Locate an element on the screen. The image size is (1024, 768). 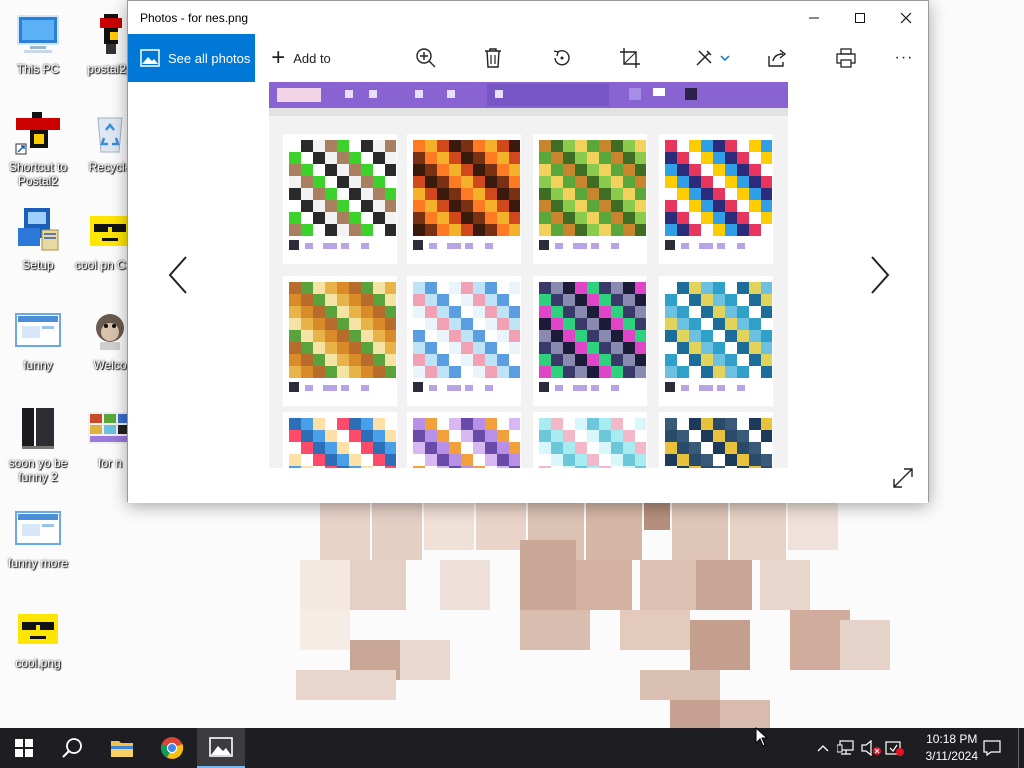
show-hidden-icons-button is located at coordinates (823, 748).